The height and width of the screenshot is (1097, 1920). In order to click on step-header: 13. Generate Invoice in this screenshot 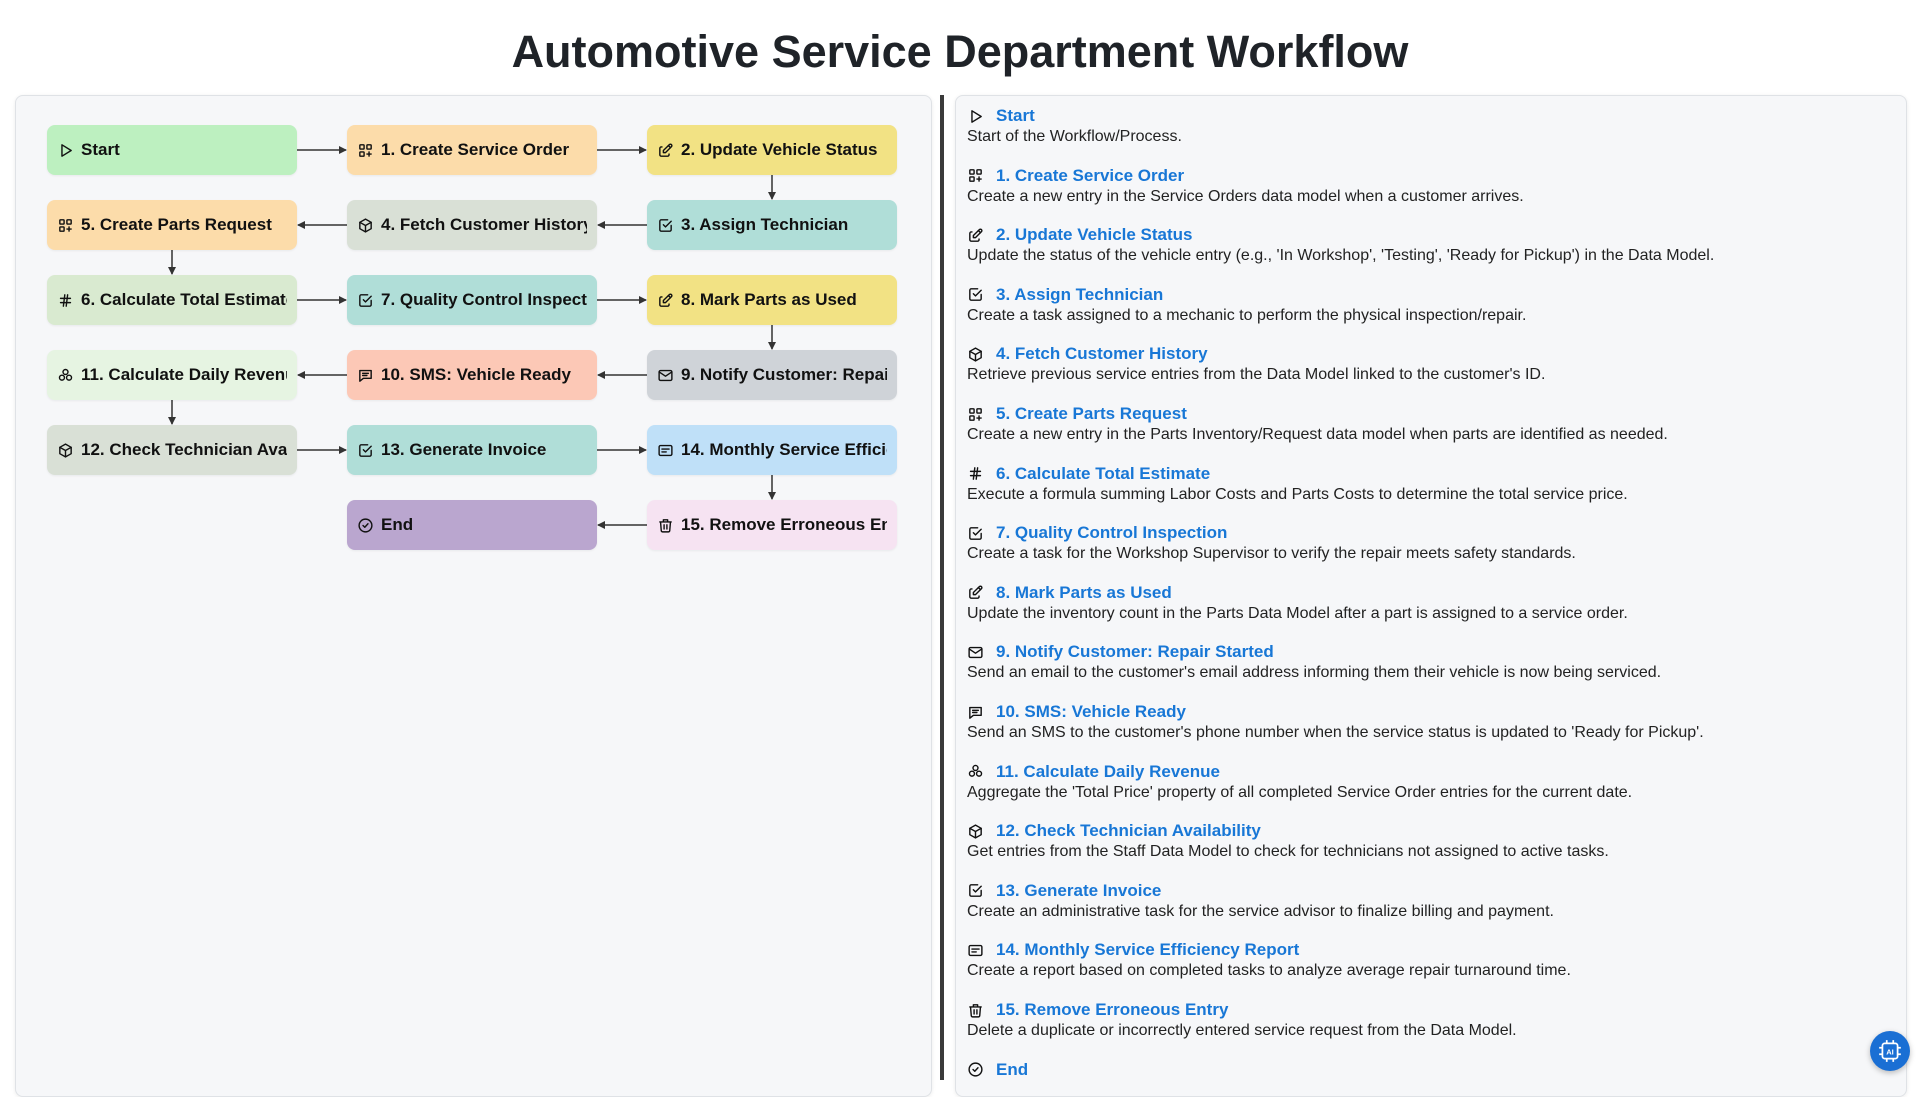, I will do `click(1427, 891)`.